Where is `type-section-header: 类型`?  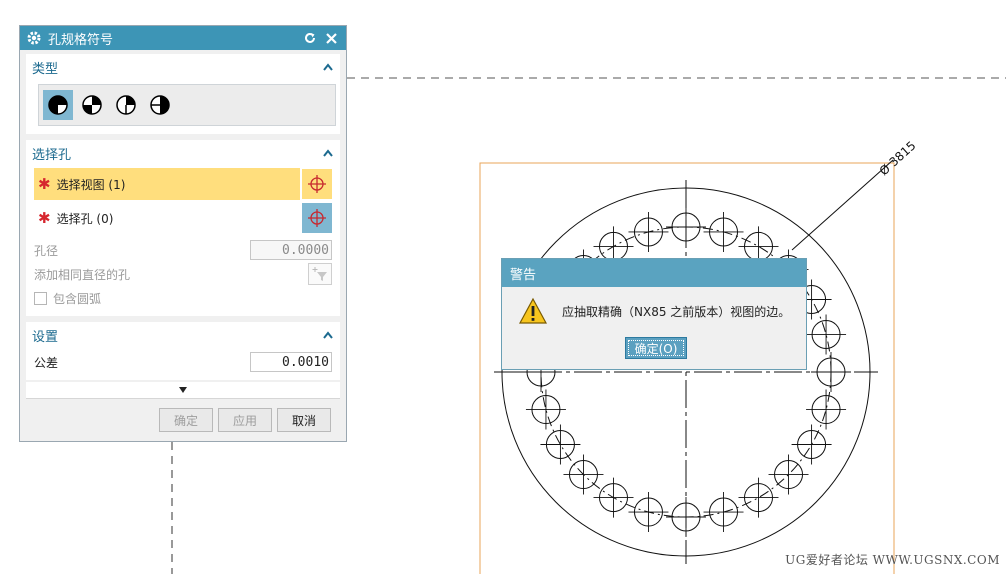
type-section-header: 类型 is located at coordinates (183, 67).